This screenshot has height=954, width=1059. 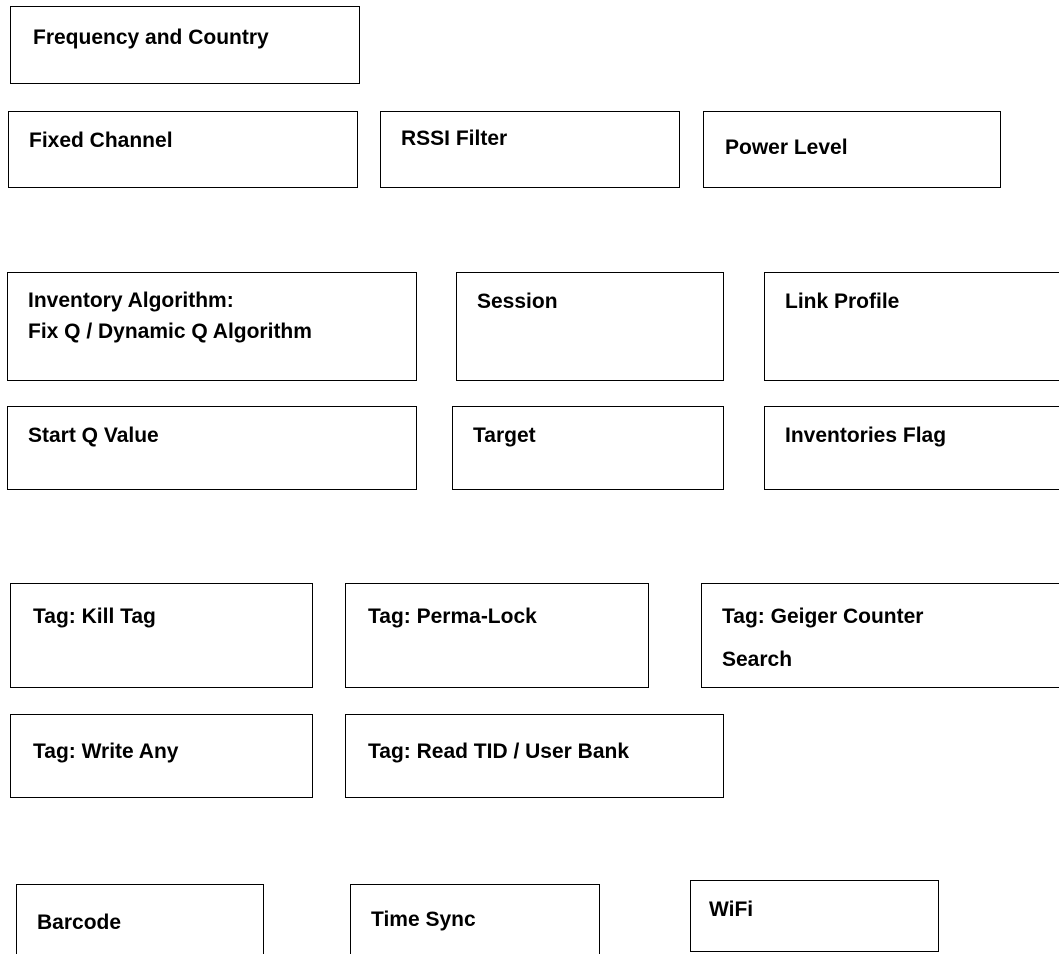 I want to click on link-profile-box: Link Profile, so click(x=911, y=326).